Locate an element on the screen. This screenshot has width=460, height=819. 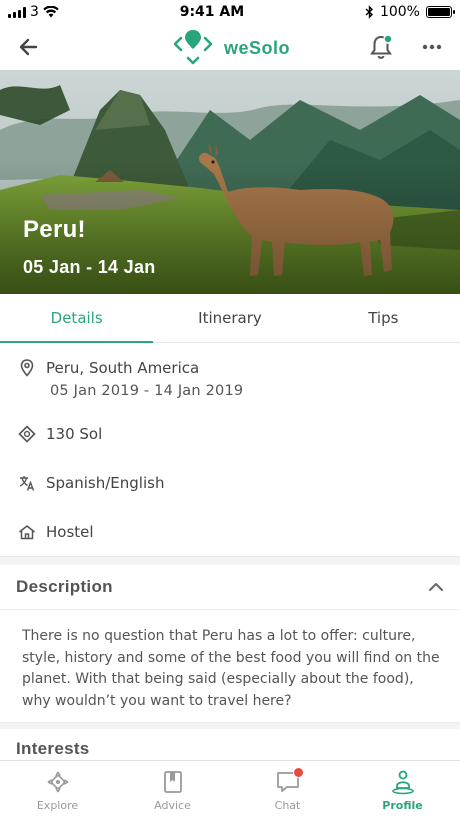
notification-bell-icon is located at coordinates (381, 47).